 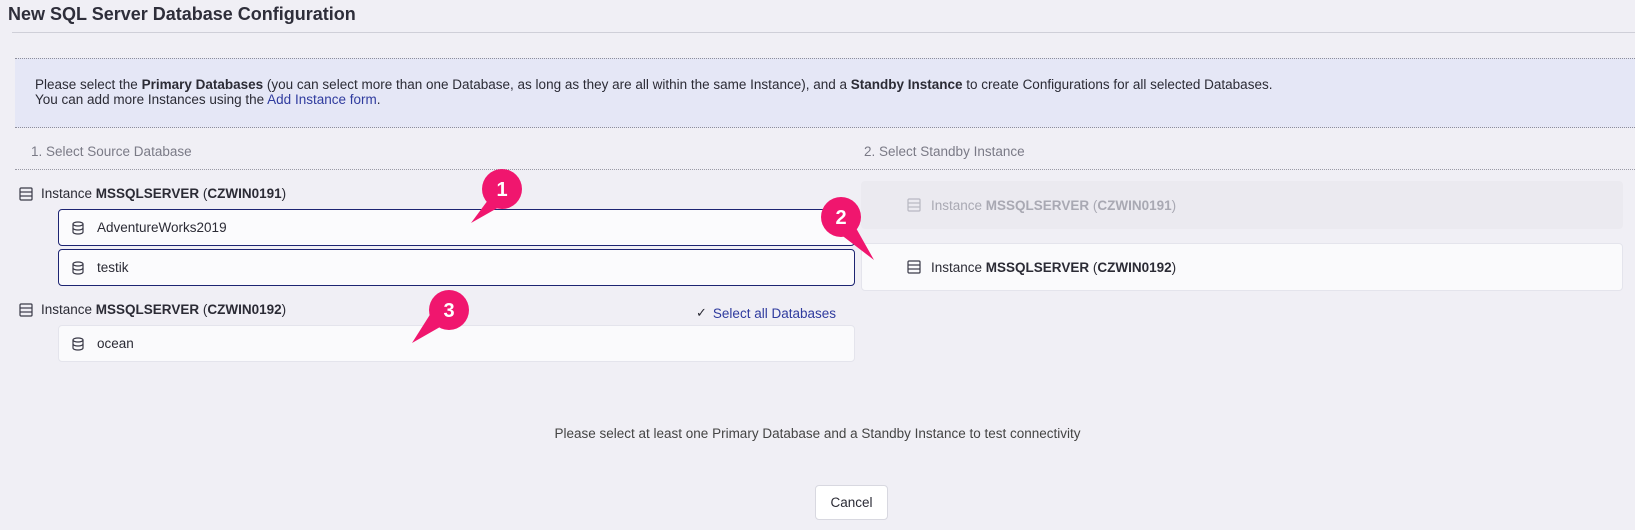 I want to click on source-heading: 1. Select Source Database, so click(x=111, y=151).